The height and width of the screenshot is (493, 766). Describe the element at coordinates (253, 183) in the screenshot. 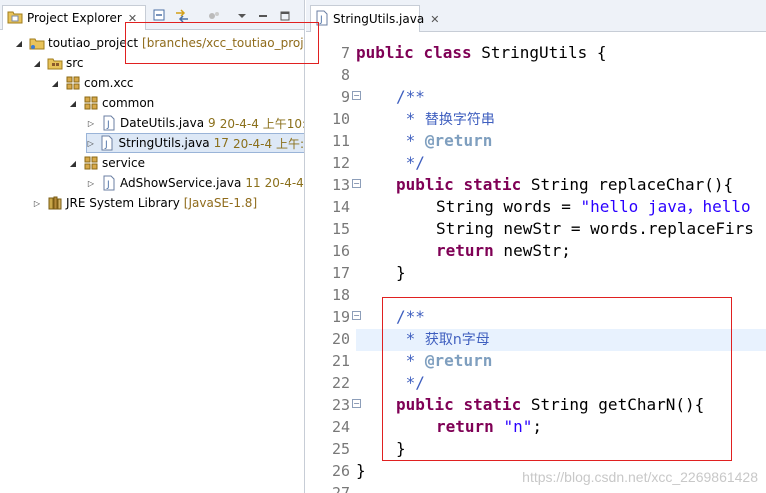

I see `ad-show-service-revision: 11` at that location.